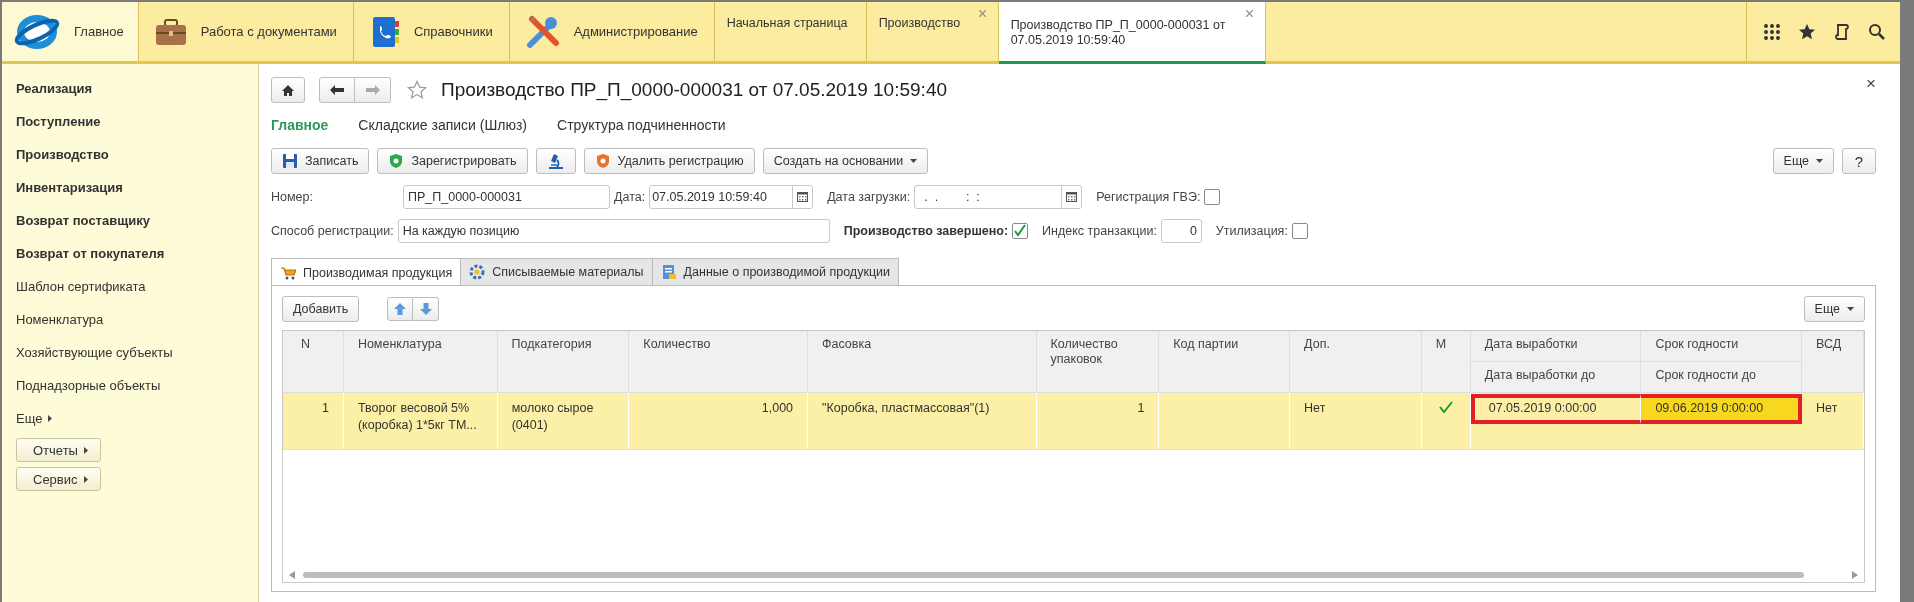 This screenshot has width=1914, height=602. What do you see at coordinates (420, 361) in the screenshot?
I see `column-header: Номенклатура` at bounding box center [420, 361].